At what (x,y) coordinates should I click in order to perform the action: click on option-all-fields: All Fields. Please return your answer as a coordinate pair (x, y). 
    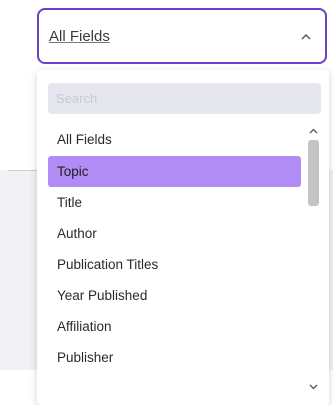
    Looking at the image, I should click on (174, 140).